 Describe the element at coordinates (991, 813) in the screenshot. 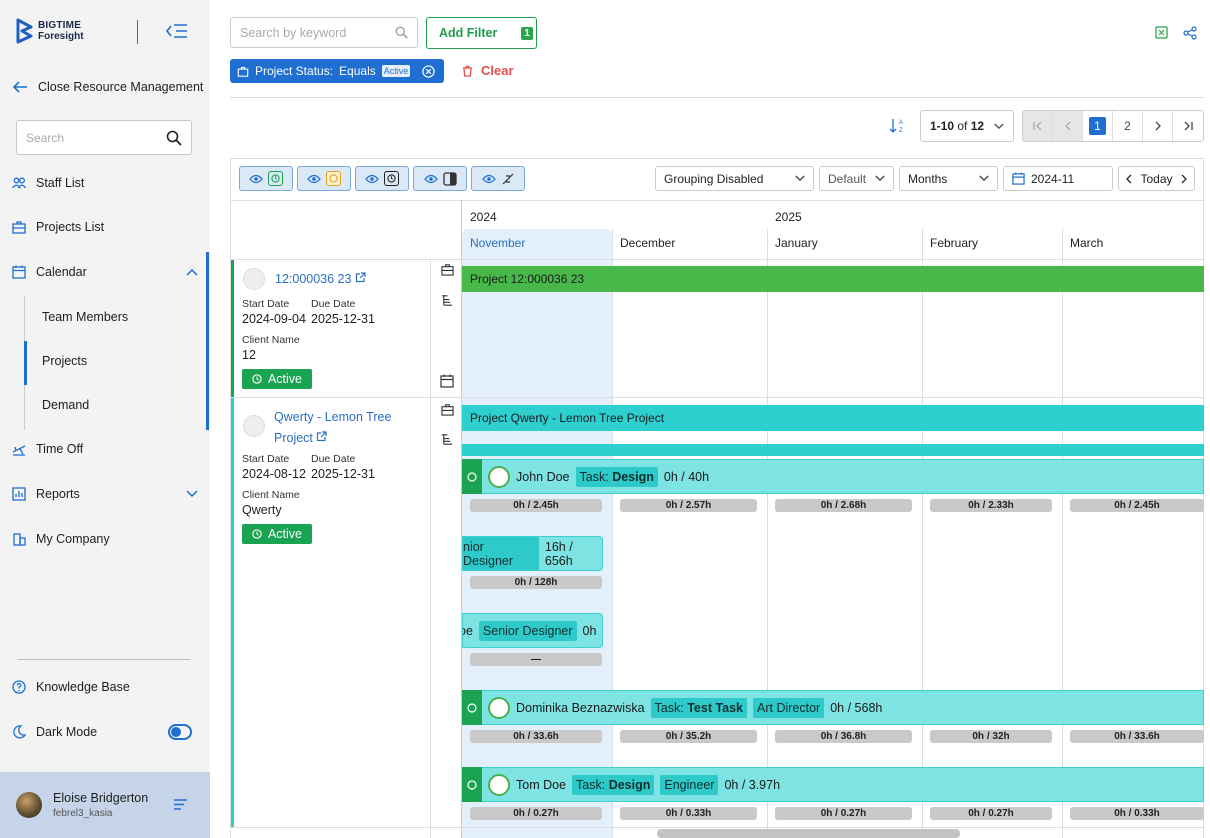

I see `month-hours-pill: 0h / 0.27h` at that location.